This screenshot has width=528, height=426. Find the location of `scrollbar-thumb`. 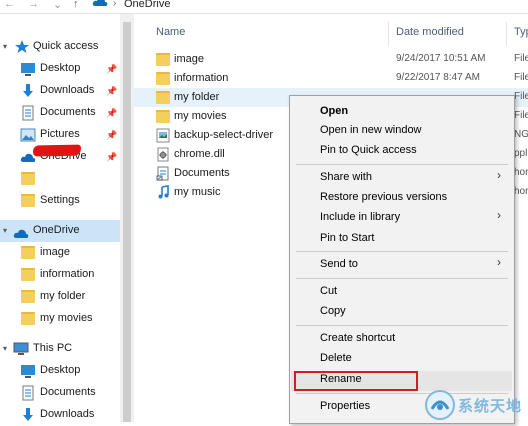

scrollbar-thumb is located at coordinates (127, 222).